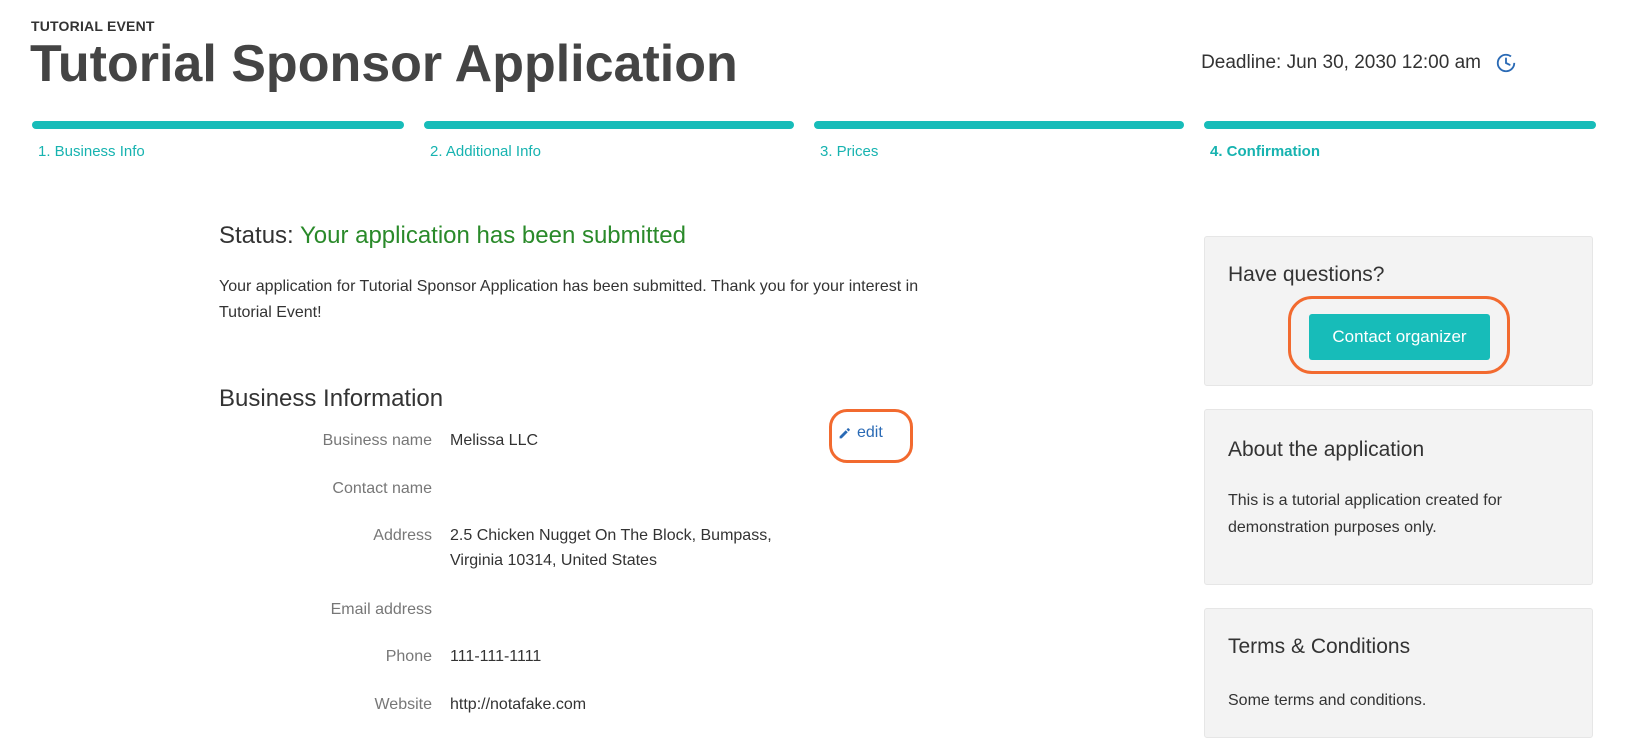 The height and width of the screenshot is (738, 1628). What do you see at coordinates (408, 656) in the screenshot?
I see `info-label: Phone` at bounding box center [408, 656].